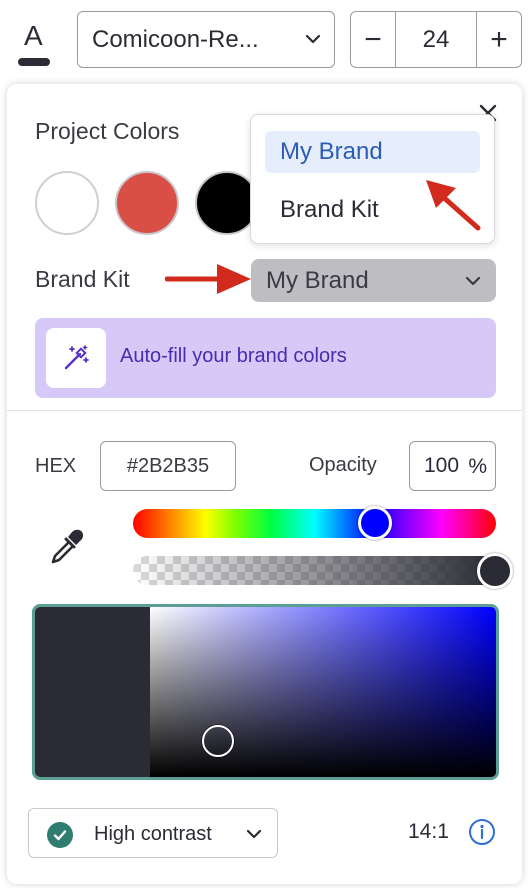  What do you see at coordinates (373, 39) in the screenshot?
I see `decrease-size-button: −` at bounding box center [373, 39].